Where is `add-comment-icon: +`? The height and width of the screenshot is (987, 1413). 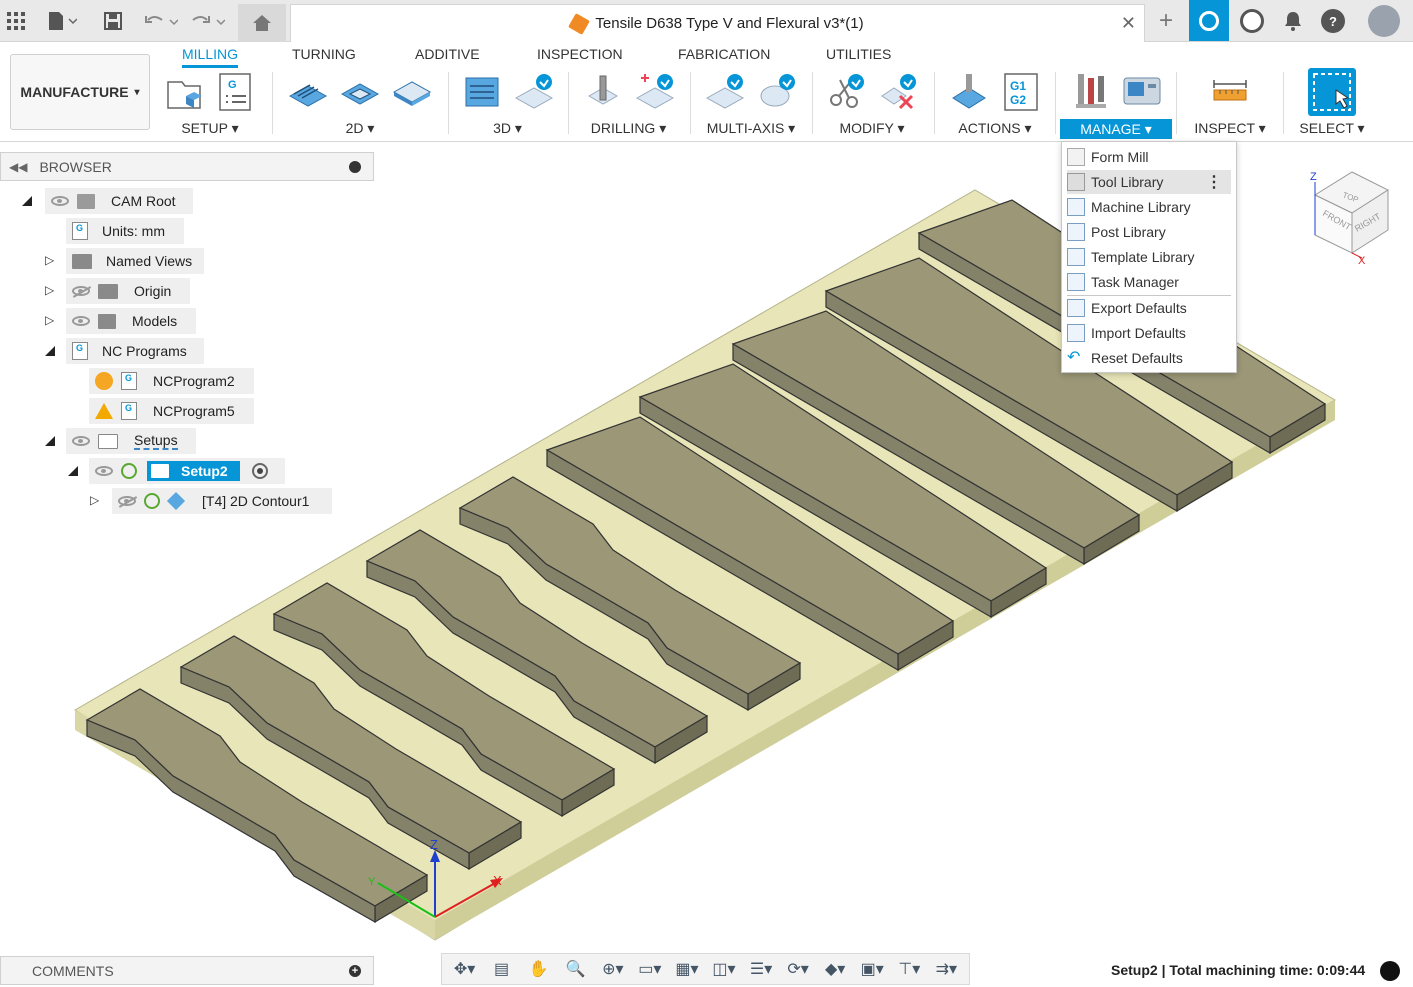 add-comment-icon: + is located at coordinates (355, 971).